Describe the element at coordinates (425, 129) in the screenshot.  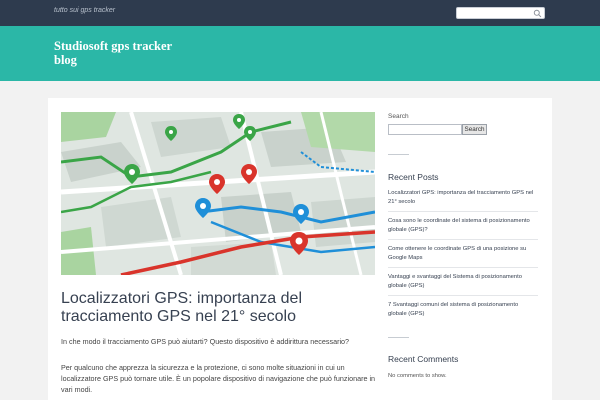
I see `search-input` at that location.